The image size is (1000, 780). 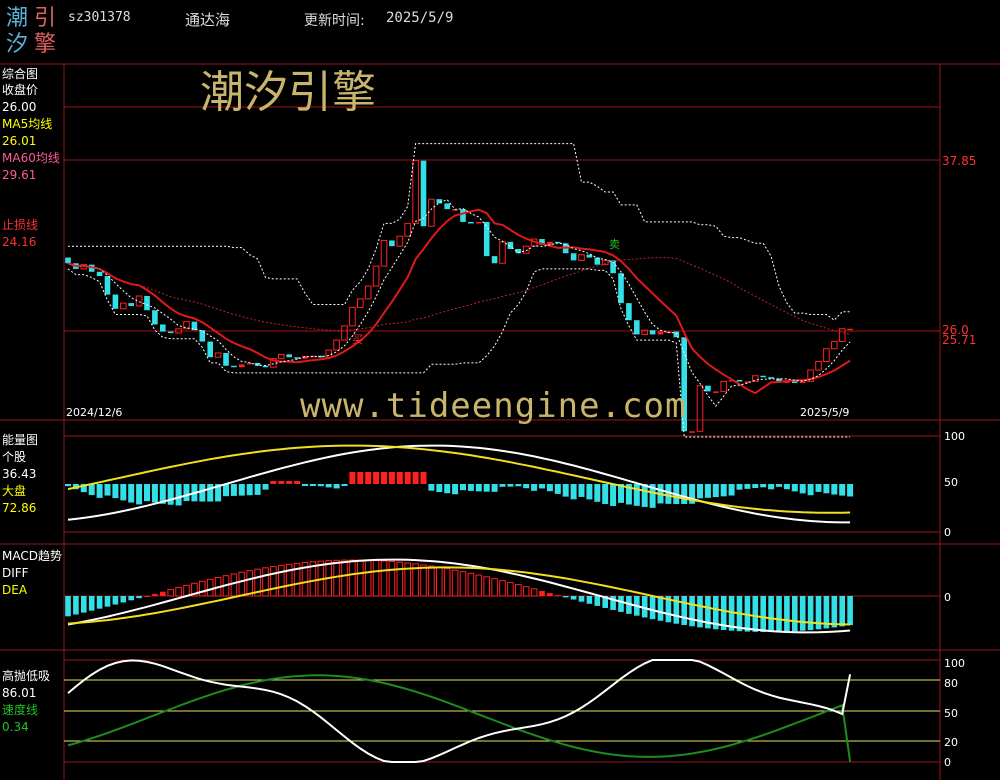 What do you see at coordinates (20, 225) in the screenshot?
I see `stop-loss-label: 止损线` at bounding box center [20, 225].